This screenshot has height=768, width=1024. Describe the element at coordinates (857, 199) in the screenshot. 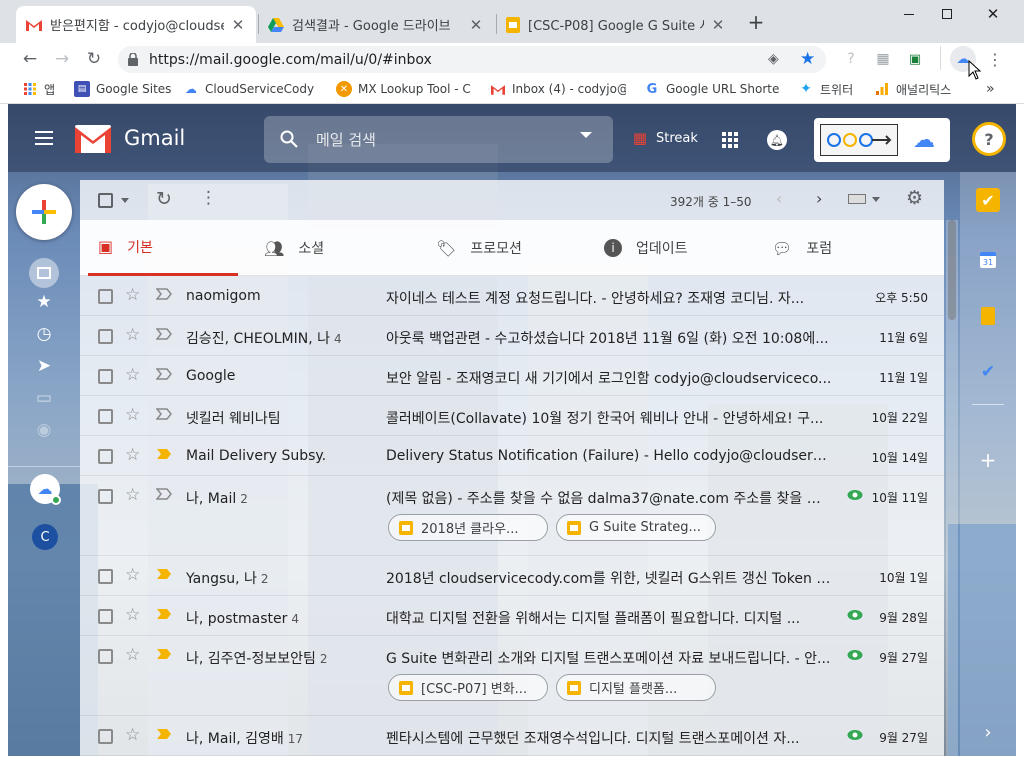

I see `keyboard-icon` at that location.